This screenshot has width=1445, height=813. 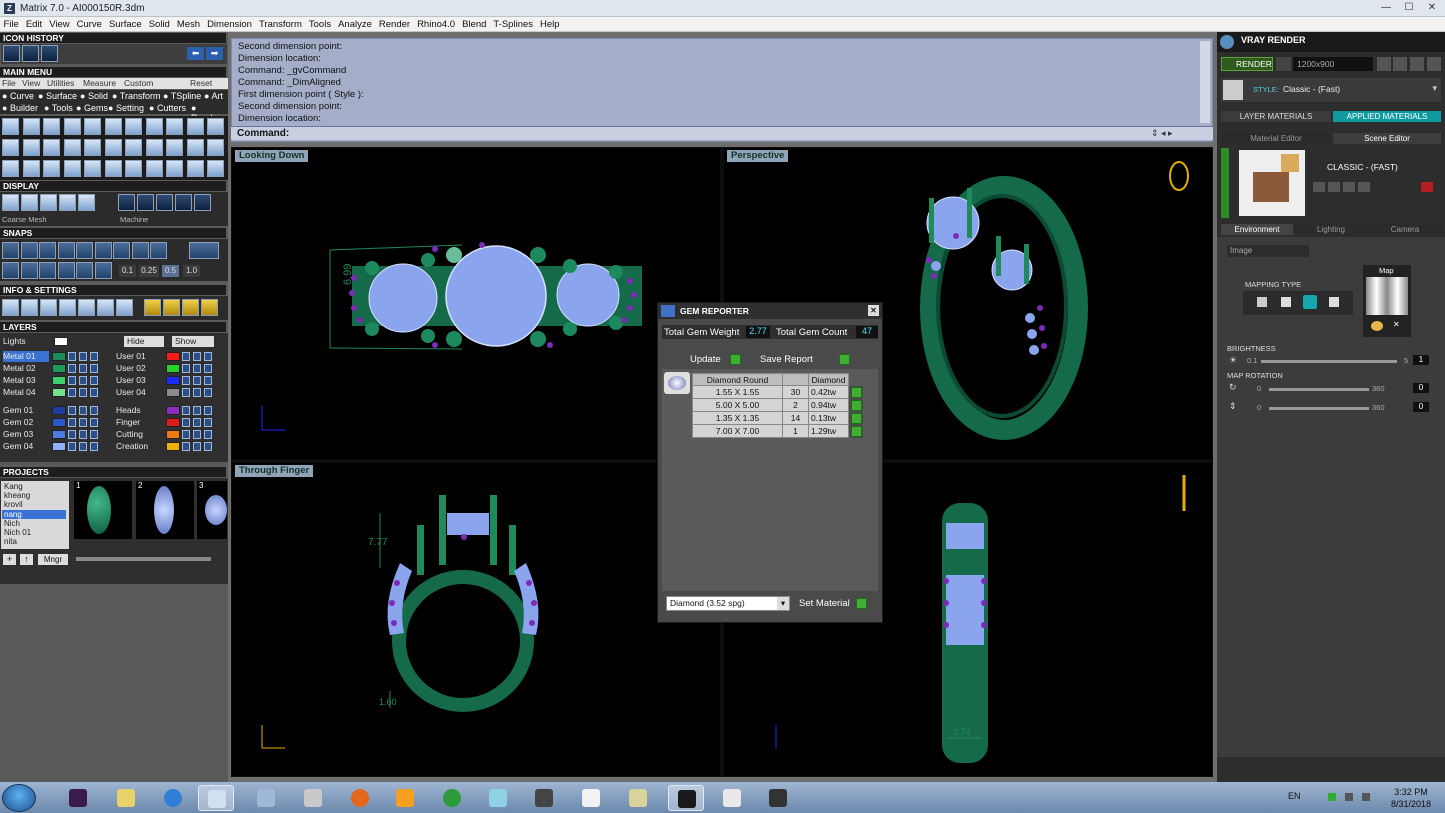 What do you see at coordinates (1409, 8) in the screenshot?
I see `maximize-button: ☐` at bounding box center [1409, 8].